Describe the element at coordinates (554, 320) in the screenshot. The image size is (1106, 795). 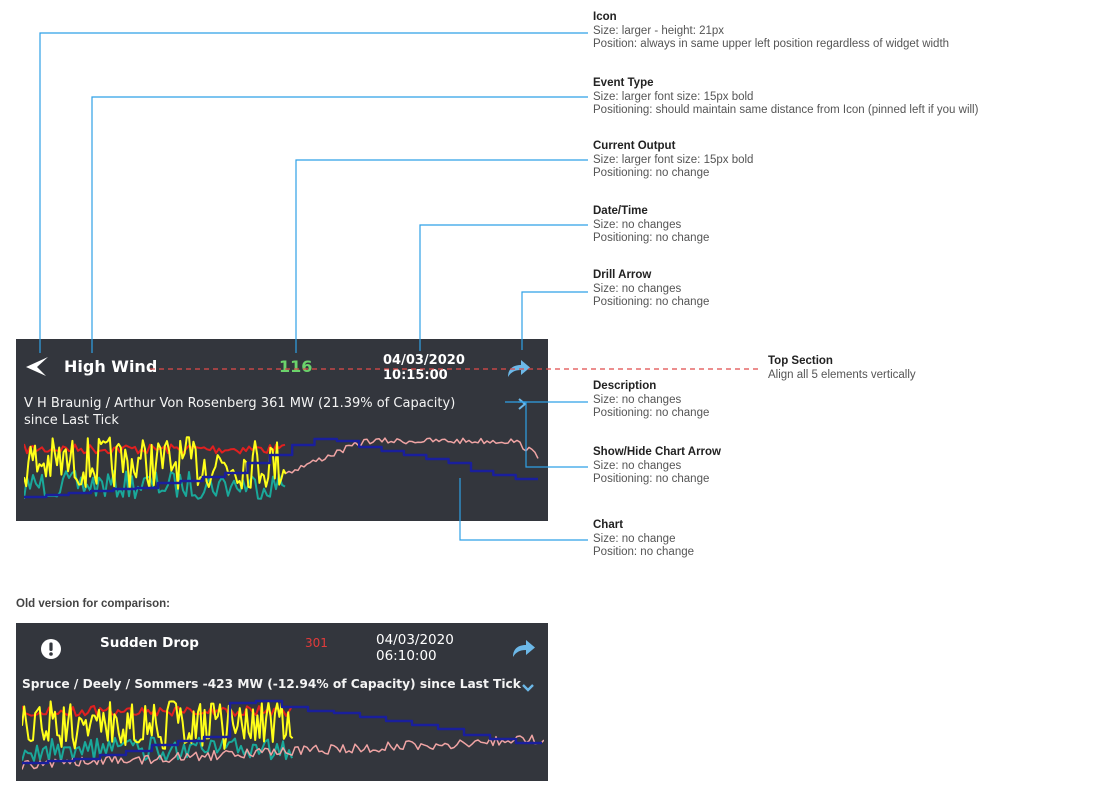
I see `drill-arrow-connector` at that location.